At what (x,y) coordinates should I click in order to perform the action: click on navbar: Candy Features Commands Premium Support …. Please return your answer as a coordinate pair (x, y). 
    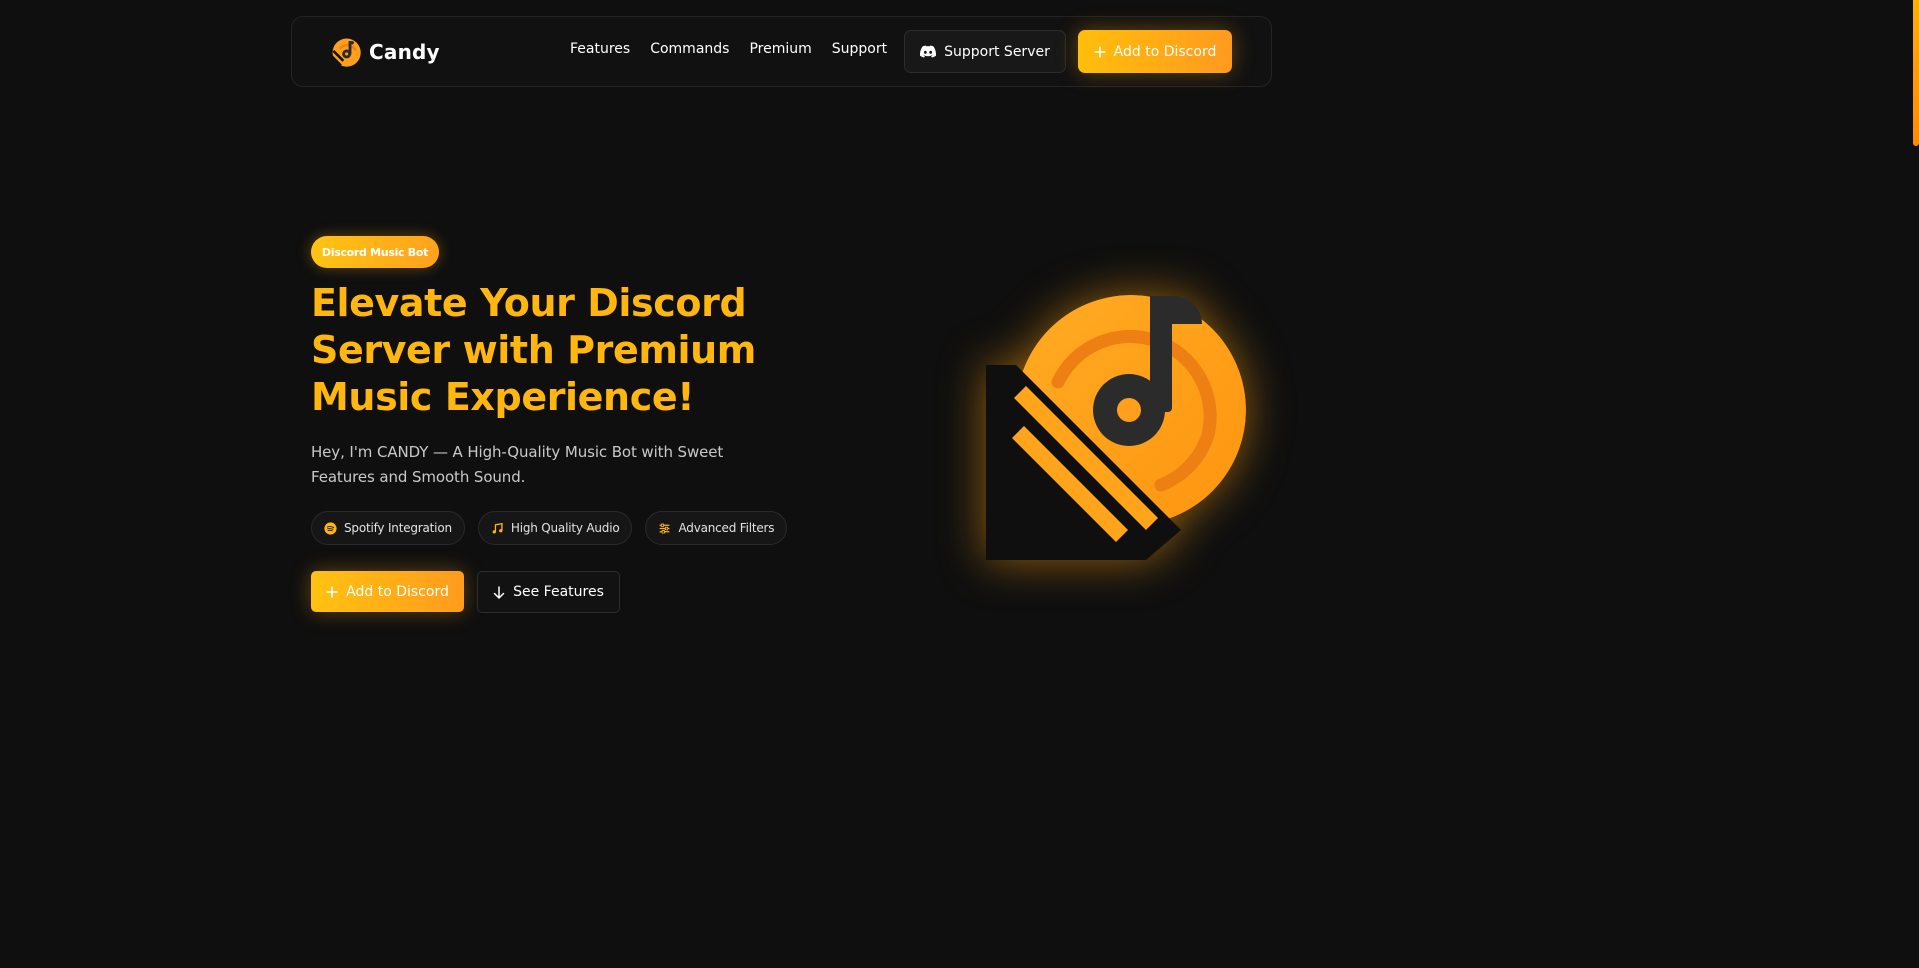
    Looking at the image, I should click on (781, 51).